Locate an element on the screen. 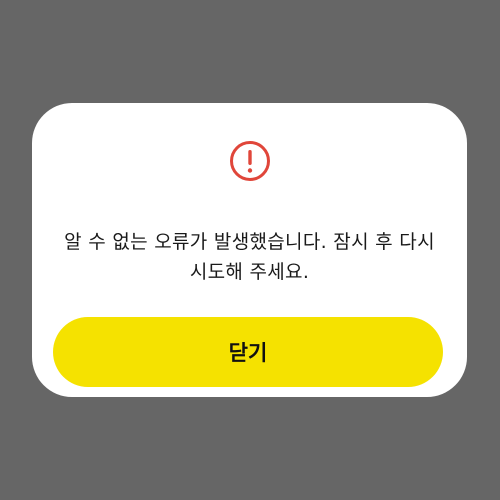 Image resolution: width=500 pixels, height=500 pixels. error-message-line-1: 알 수 없는 오류가 발생했습니다. 잠시 후 다시 is located at coordinates (249, 242).